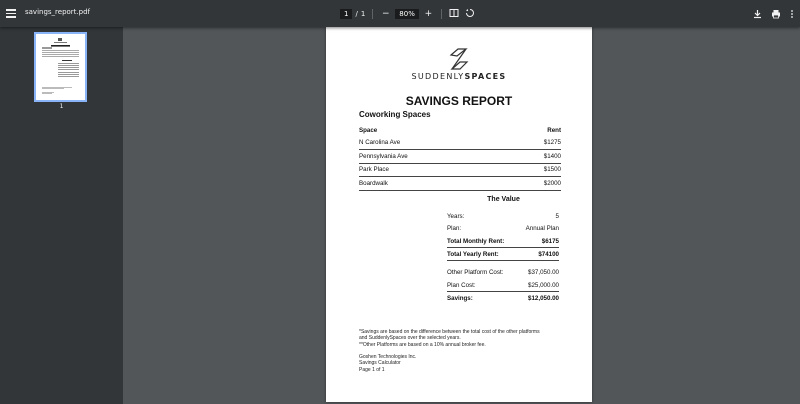 The image size is (800, 404). I want to click on table-row: Pennsylvania Ave $1400, so click(460, 157).